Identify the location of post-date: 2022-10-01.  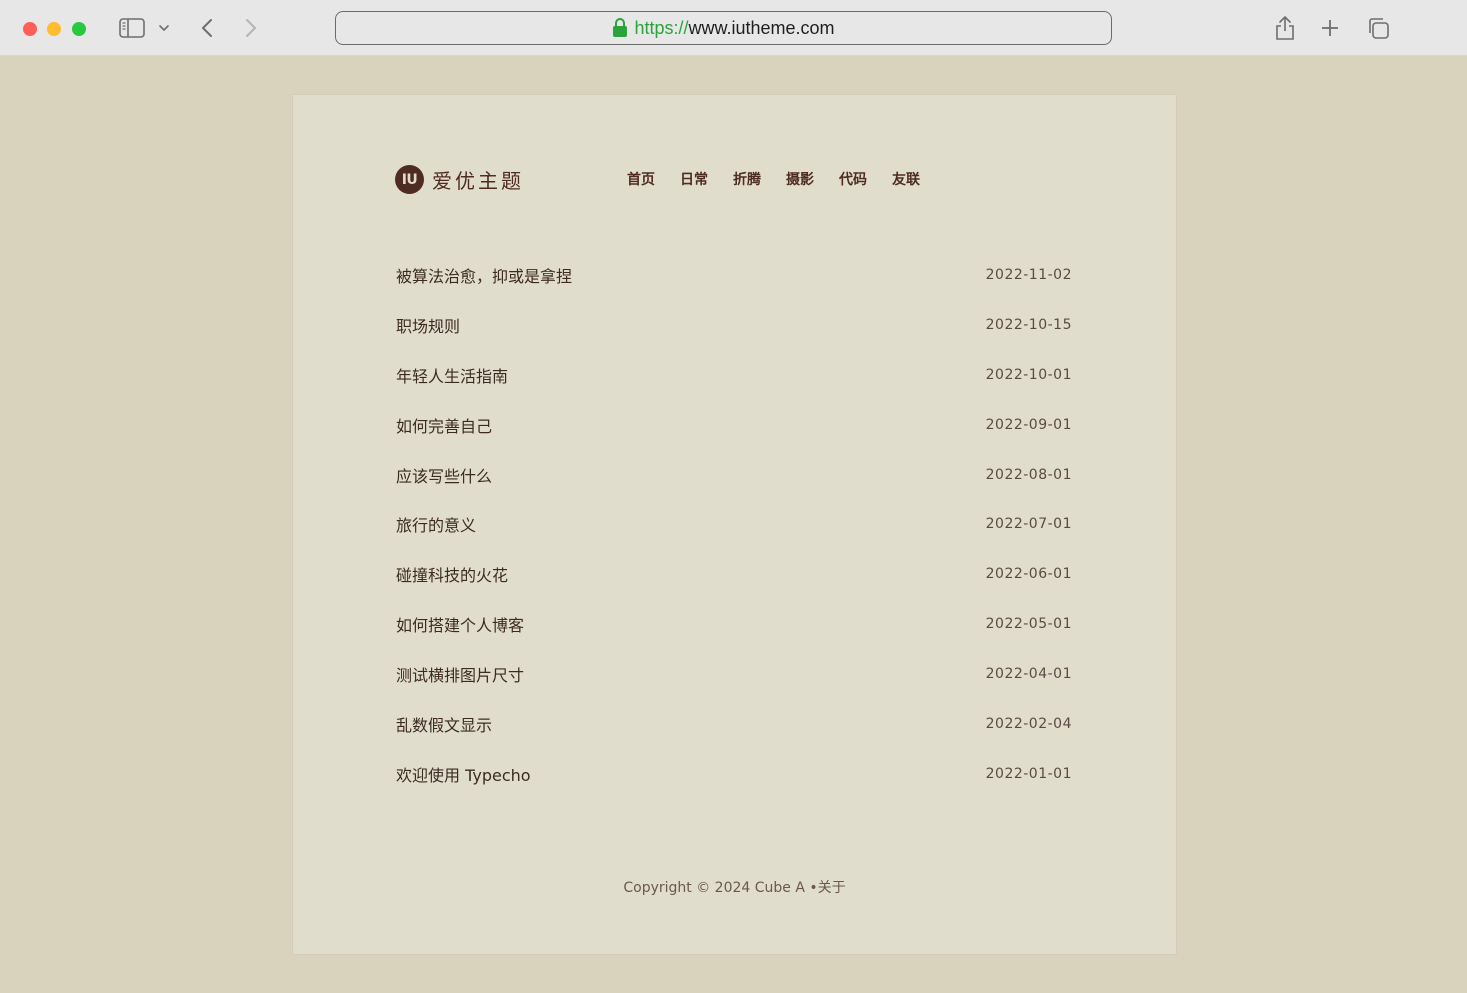
(1028, 374).